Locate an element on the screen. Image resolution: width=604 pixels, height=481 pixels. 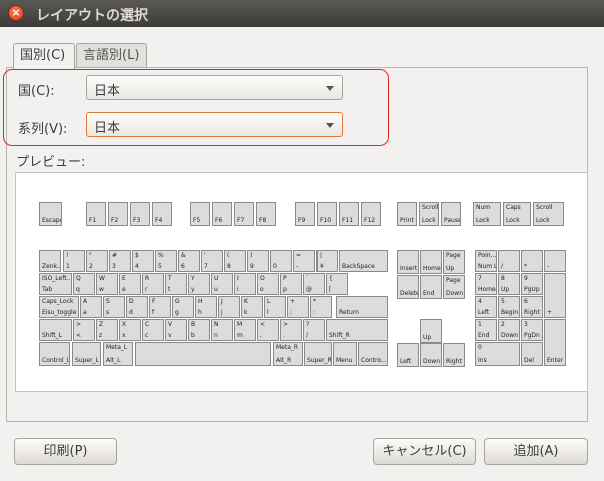
key-top-label: Caps is located at coordinates (513, 207).